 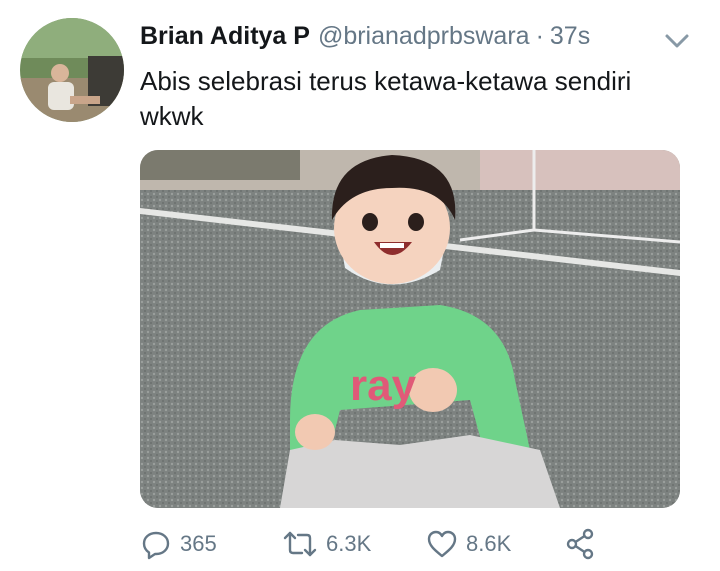 I want to click on like-button: 8.6K, so click(x=468, y=544).